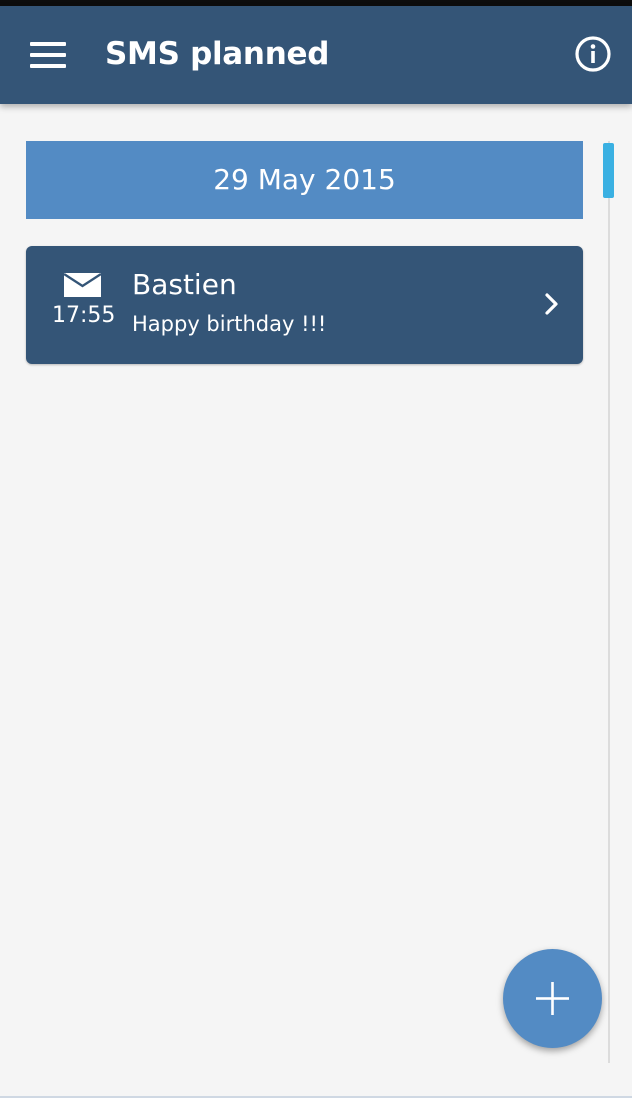  What do you see at coordinates (229, 324) in the screenshot?
I see `sms-message-preview: Happy birthday !!!` at bounding box center [229, 324].